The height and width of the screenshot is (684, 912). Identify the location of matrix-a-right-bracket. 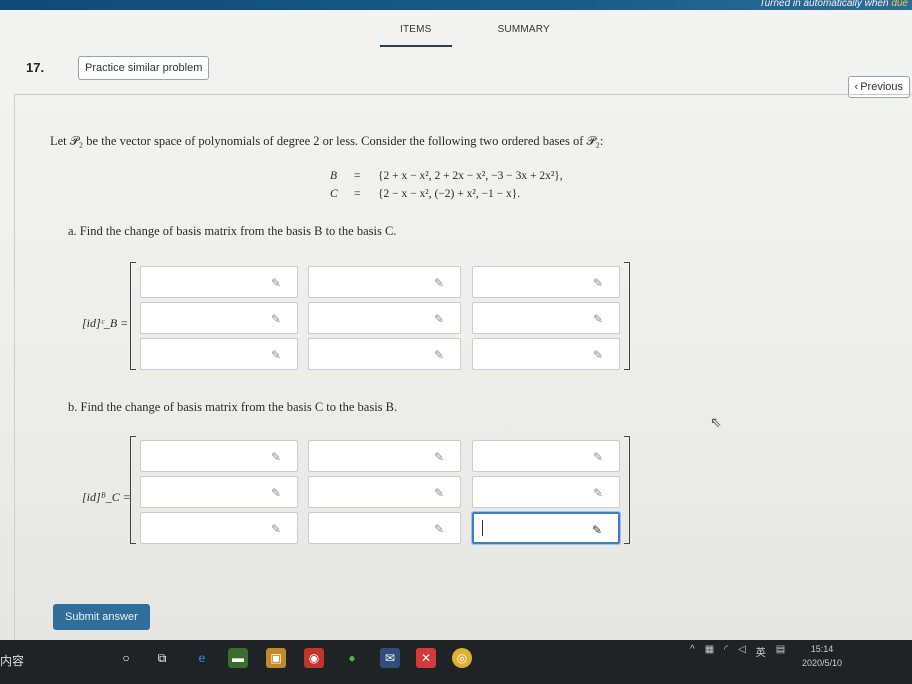
(627, 316).